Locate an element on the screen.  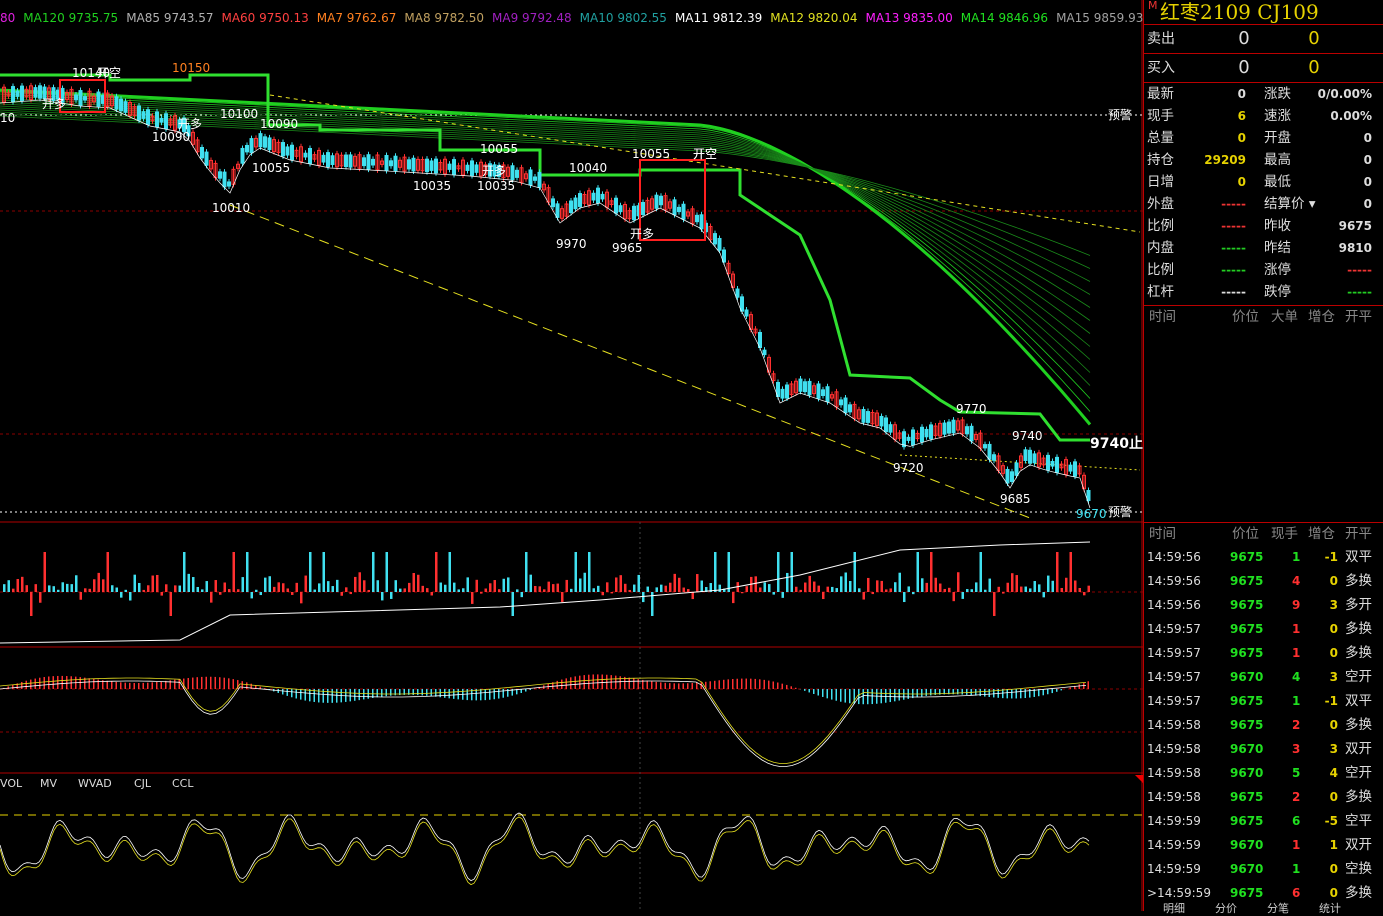
tick-row: 14:59:59967010空换 is located at coordinates (1263, 869).